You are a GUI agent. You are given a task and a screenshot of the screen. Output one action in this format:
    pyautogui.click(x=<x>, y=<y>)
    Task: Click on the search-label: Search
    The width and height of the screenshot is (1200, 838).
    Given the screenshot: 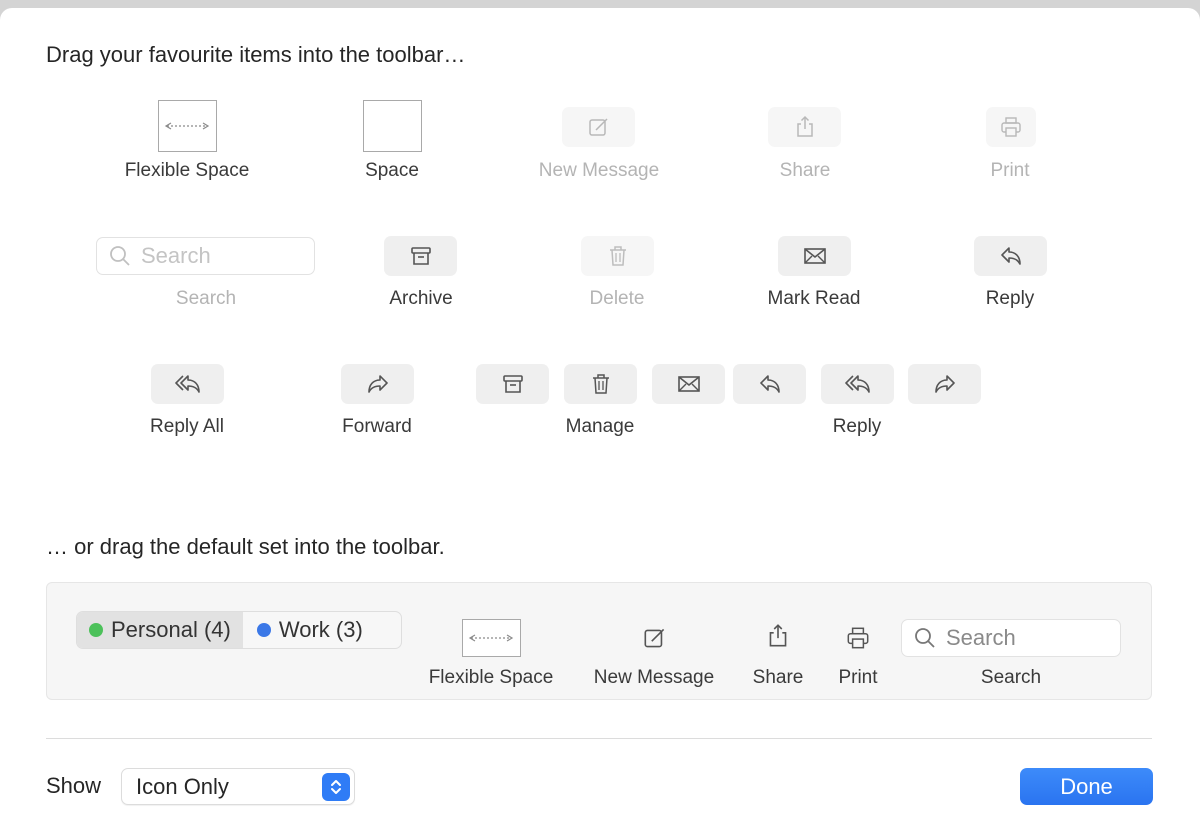 What is the action you would take?
    pyautogui.click(x=206, y=298)
    